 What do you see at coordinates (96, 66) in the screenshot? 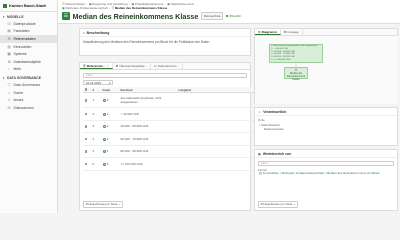
I see `tab-referenzwerte: ☰ Referenzw... ×` at bounding box center [96, 66].